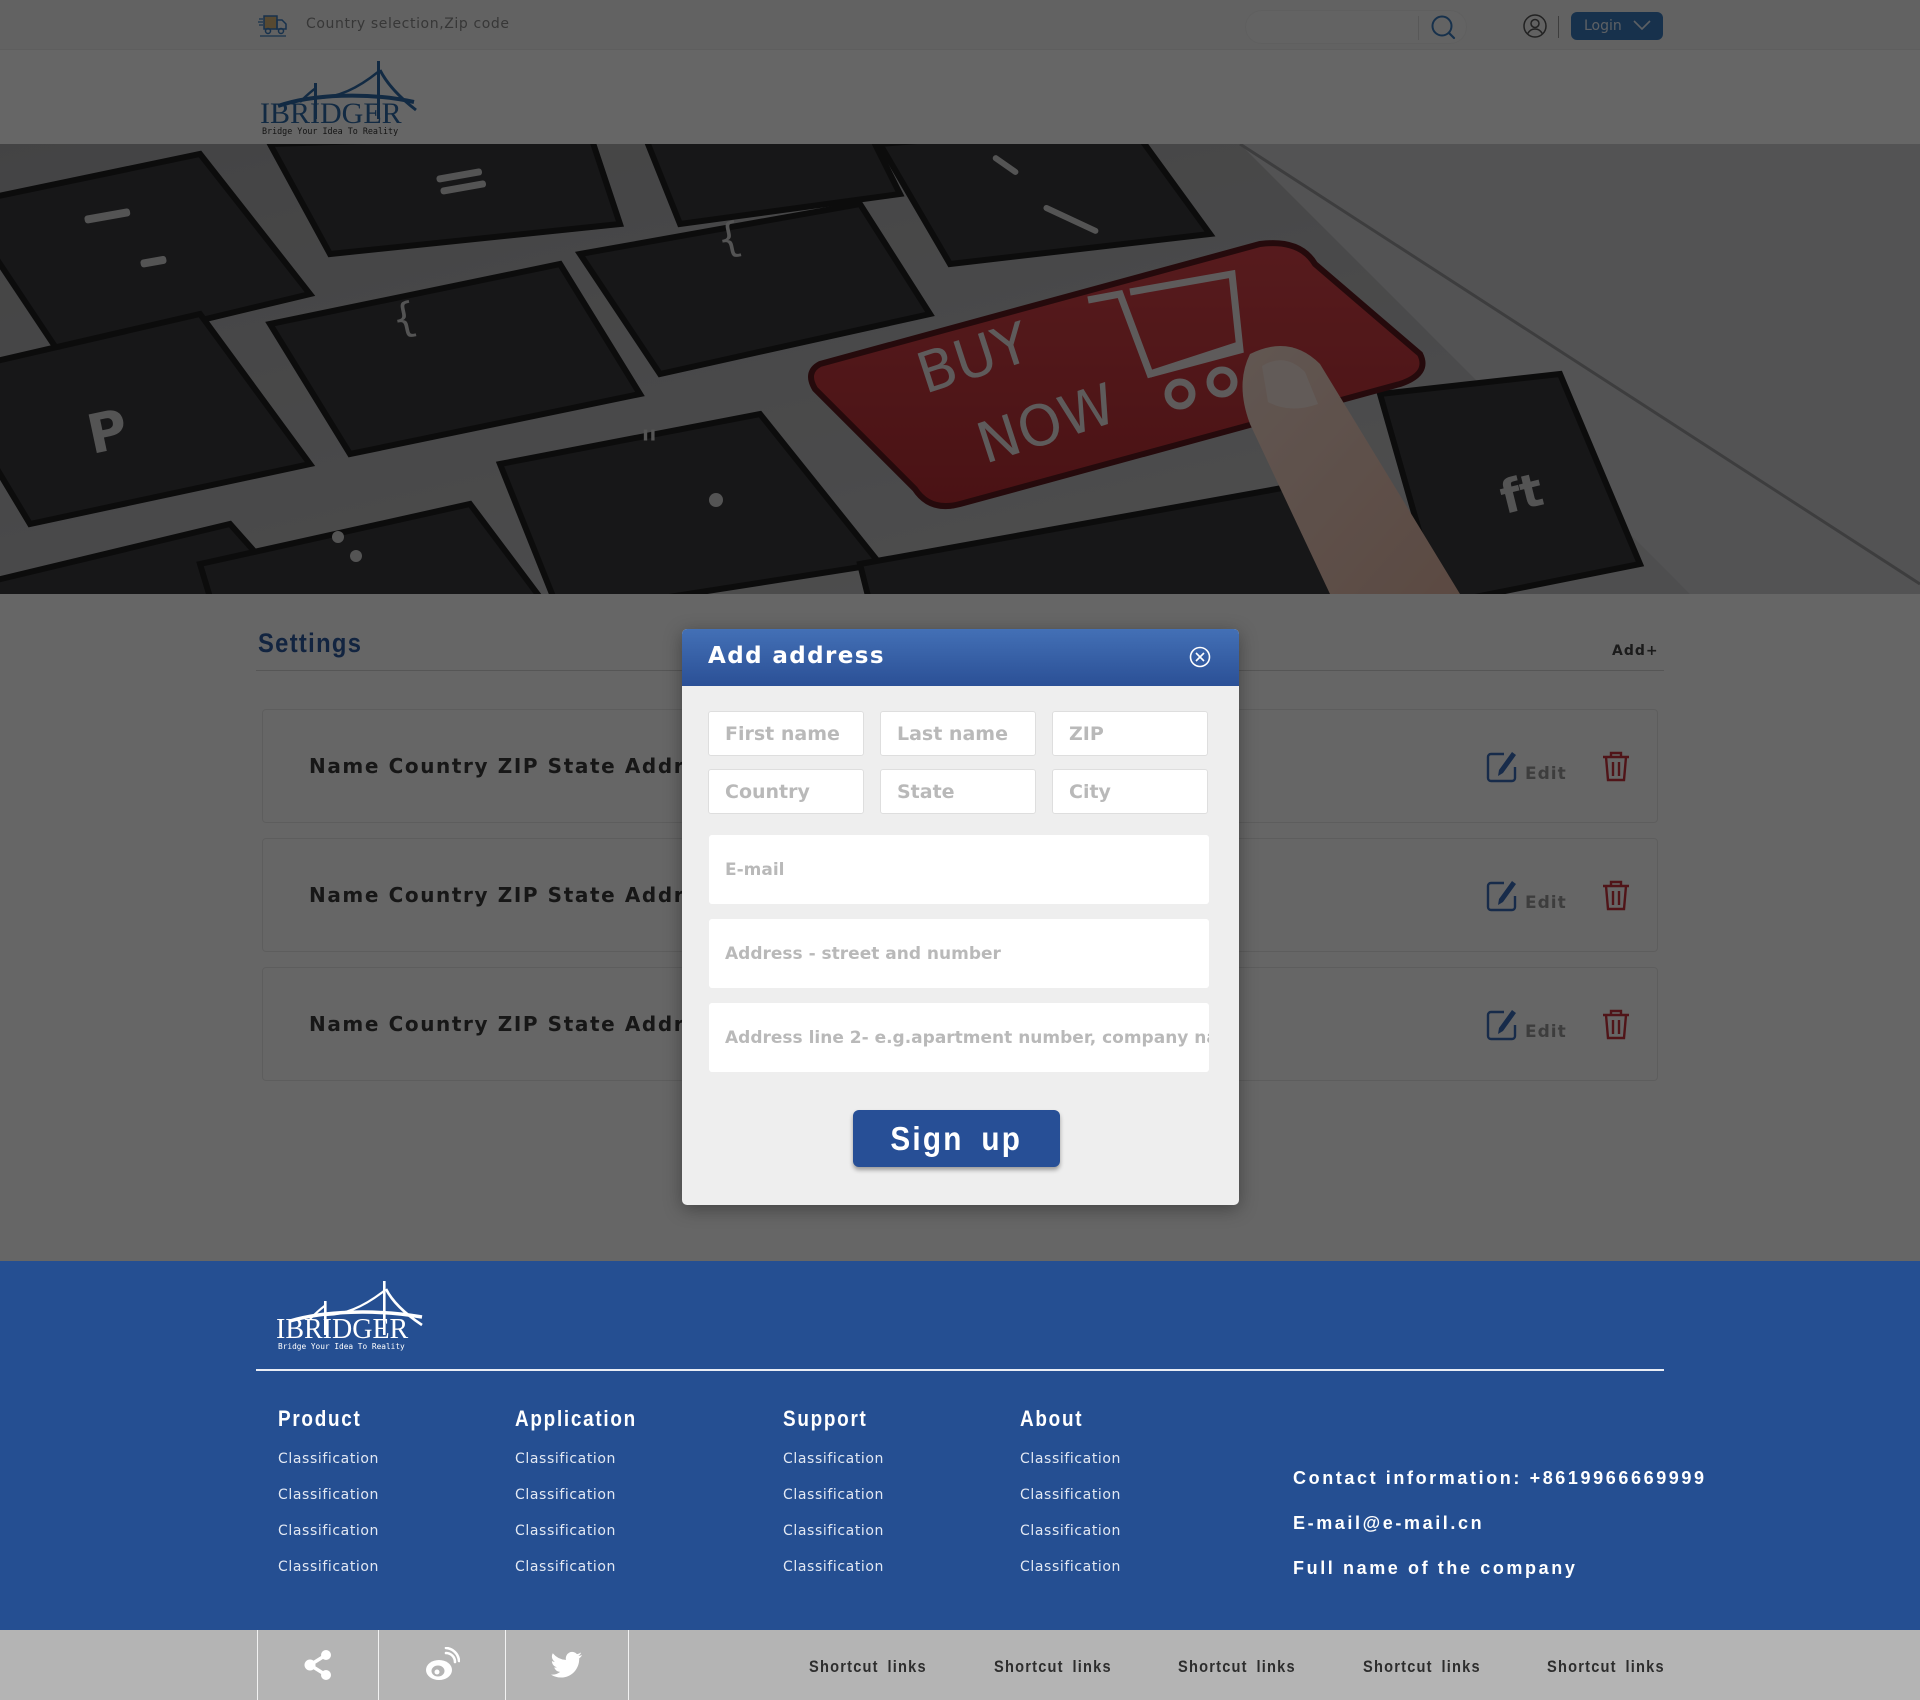  I want to click on weibo-icon, so click(443, 1663).